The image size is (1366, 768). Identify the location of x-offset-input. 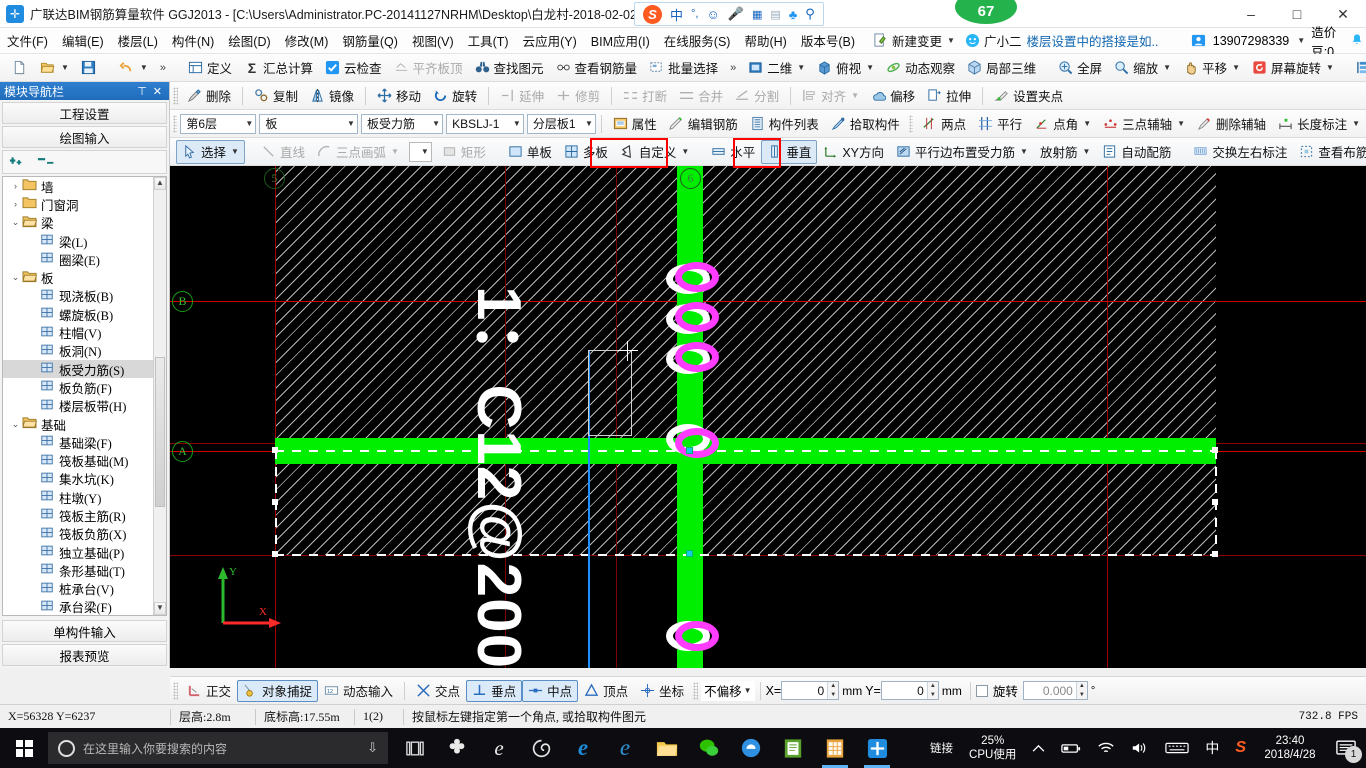
(805, 690).